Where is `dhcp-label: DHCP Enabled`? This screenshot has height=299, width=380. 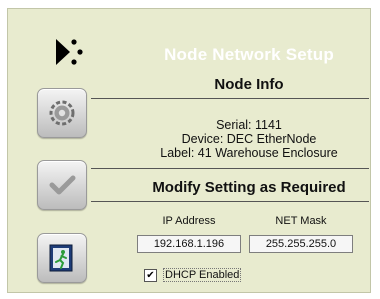
dhcp-label: DHCP Enabled is located at coordinates (202, 275).